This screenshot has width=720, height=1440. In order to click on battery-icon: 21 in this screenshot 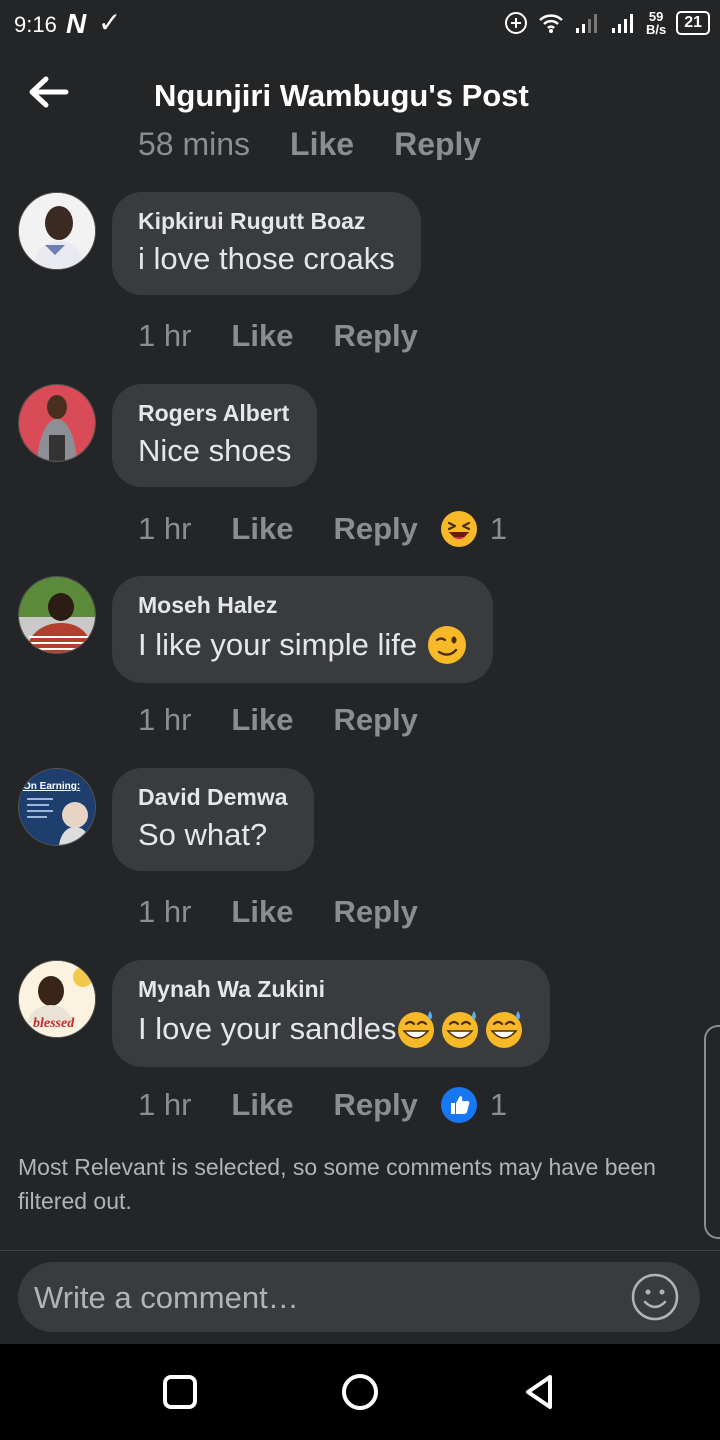, I will do `click(693, 23)`.